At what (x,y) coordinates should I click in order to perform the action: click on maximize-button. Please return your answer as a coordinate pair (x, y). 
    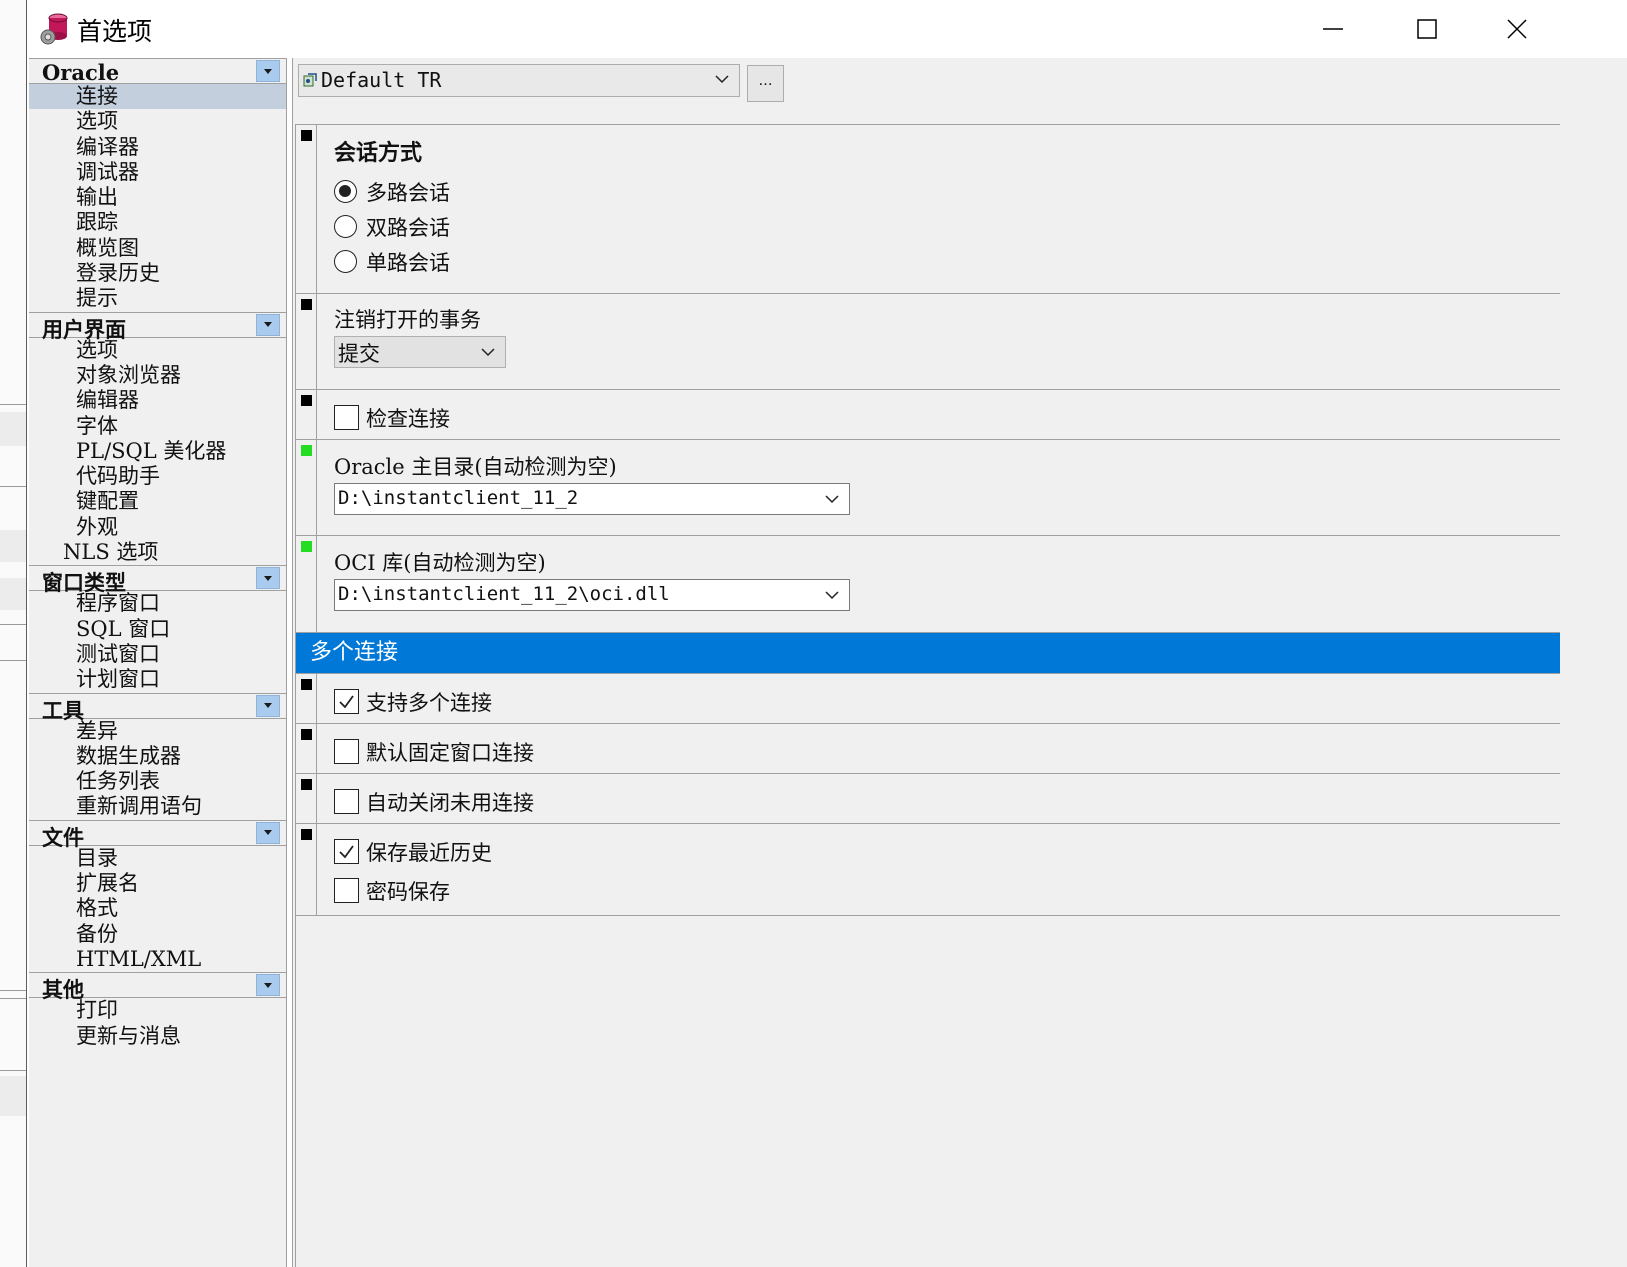
    Looking at the image, I should click on (1427, 29).